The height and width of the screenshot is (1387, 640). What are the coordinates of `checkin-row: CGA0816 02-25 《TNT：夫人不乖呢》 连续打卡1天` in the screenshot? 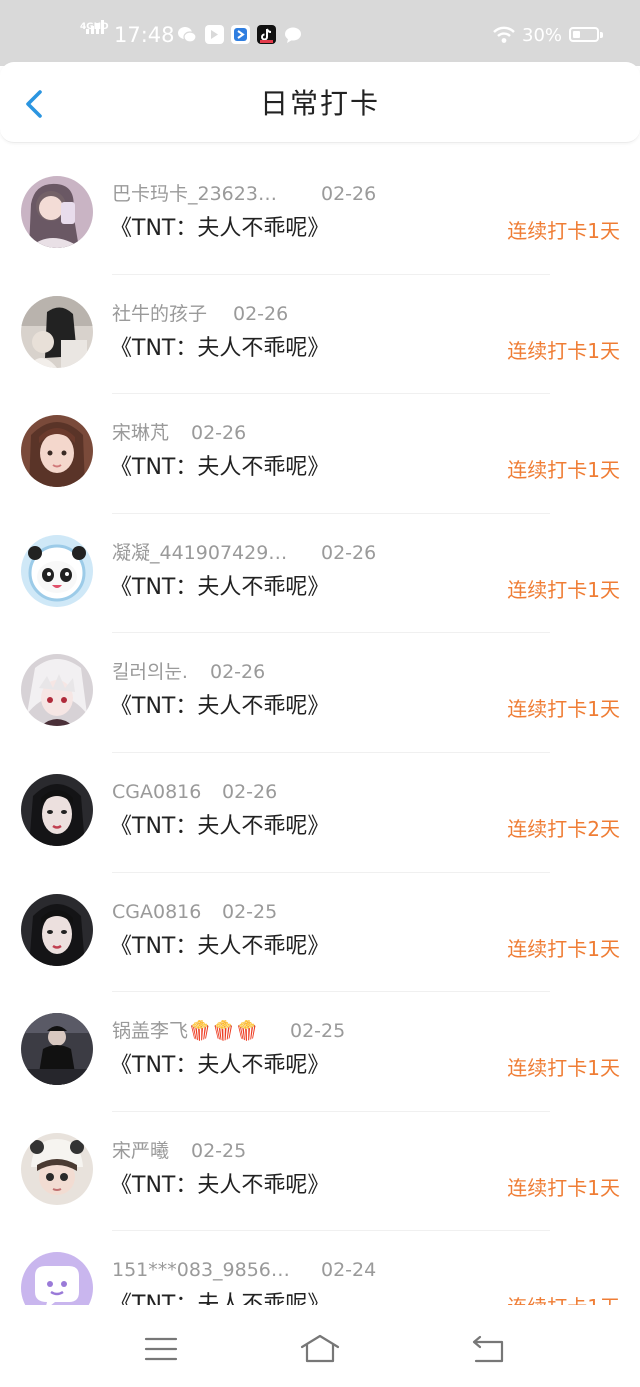 It's located at (320, 933).